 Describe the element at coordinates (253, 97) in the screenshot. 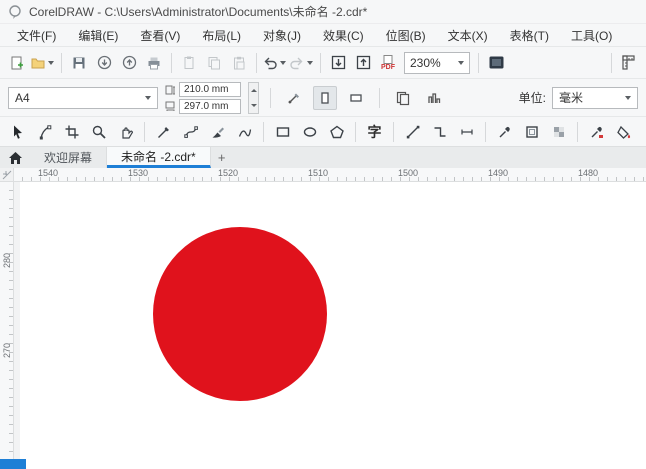

I see `dimension-stepper` at that location.